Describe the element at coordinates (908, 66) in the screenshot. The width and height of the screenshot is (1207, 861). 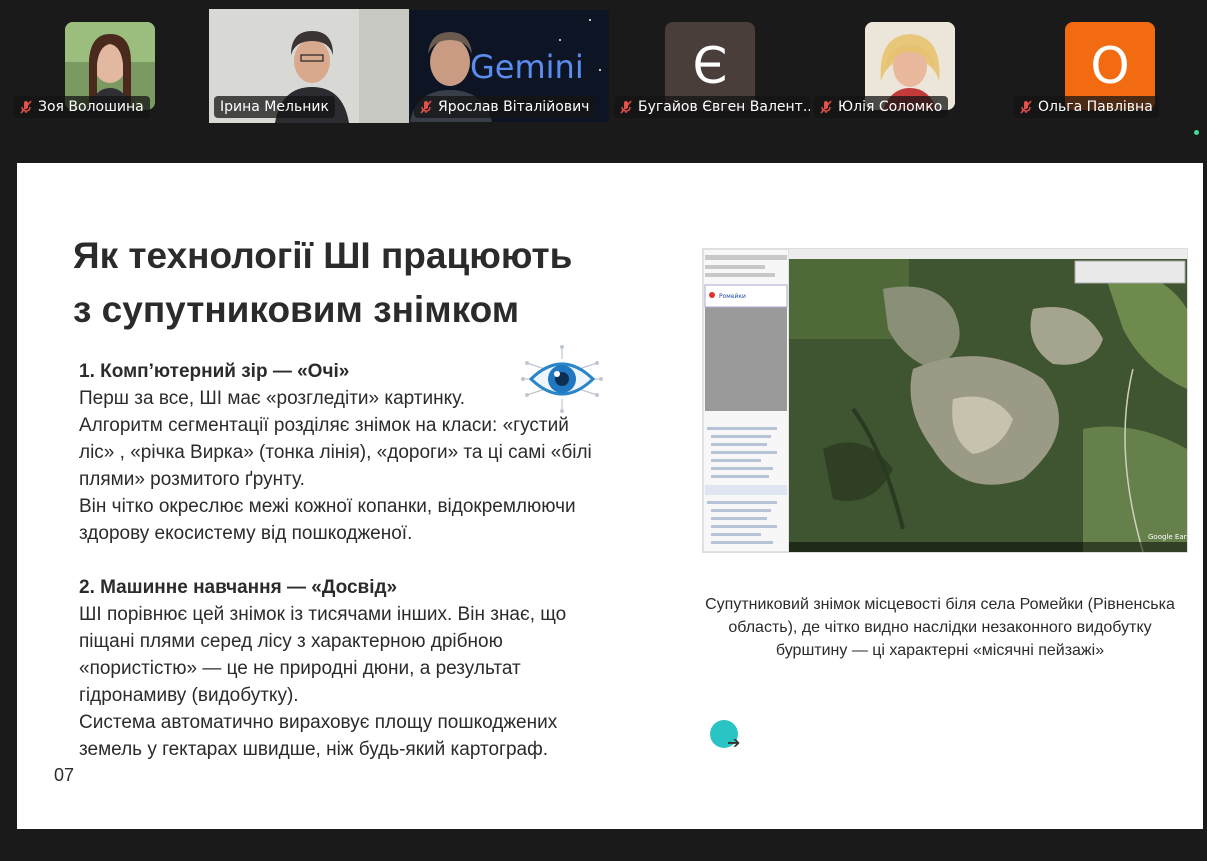
I see `participant-tile: Юлія Соломко` at that location.